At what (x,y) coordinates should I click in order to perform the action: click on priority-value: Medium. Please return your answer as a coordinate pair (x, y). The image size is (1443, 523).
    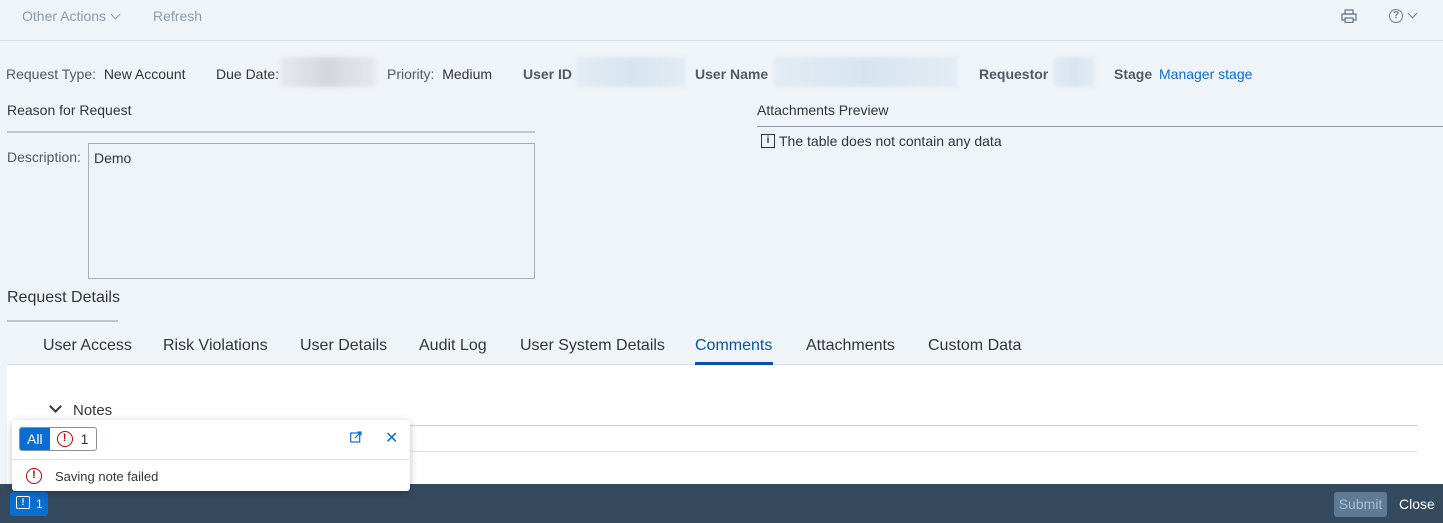
    Looking at the image, I should click on (467, 74).